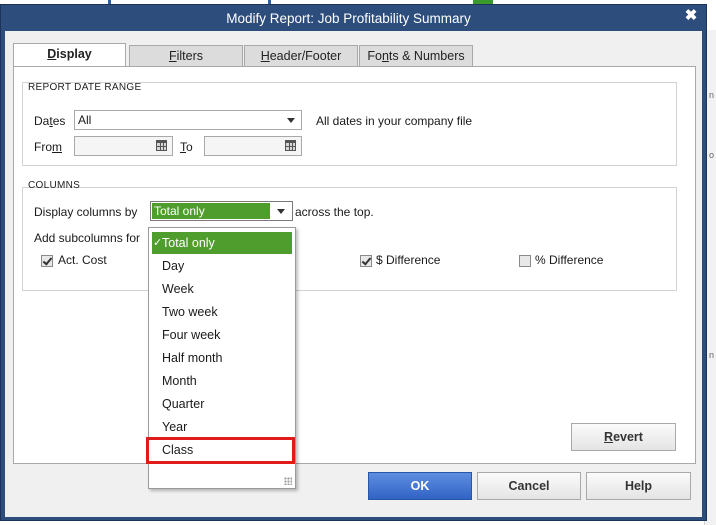  Describe the element at coordinates (222, 335) in the screenshot. I see `dropdown-option-four-week: Four week` at that location.